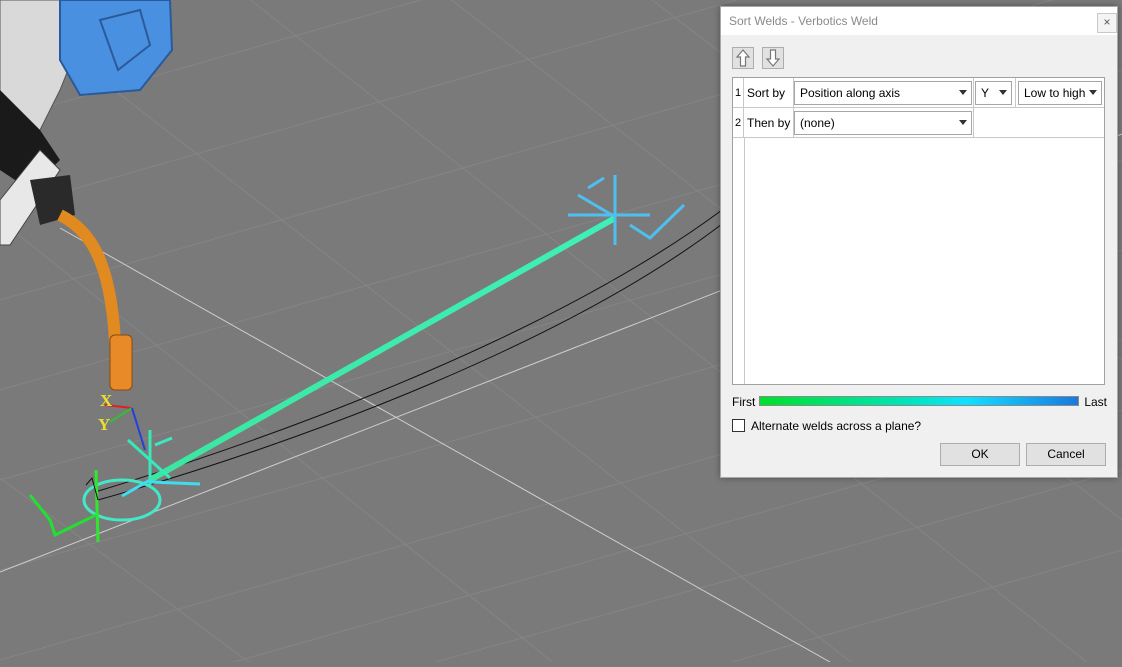 This screenshot has height=667, width=1122. Describe the element at coordinates (919, 21) in the screenshot. I see `dialog-titlebar: Sort Welds - Verbotics Weld ×` at that location.